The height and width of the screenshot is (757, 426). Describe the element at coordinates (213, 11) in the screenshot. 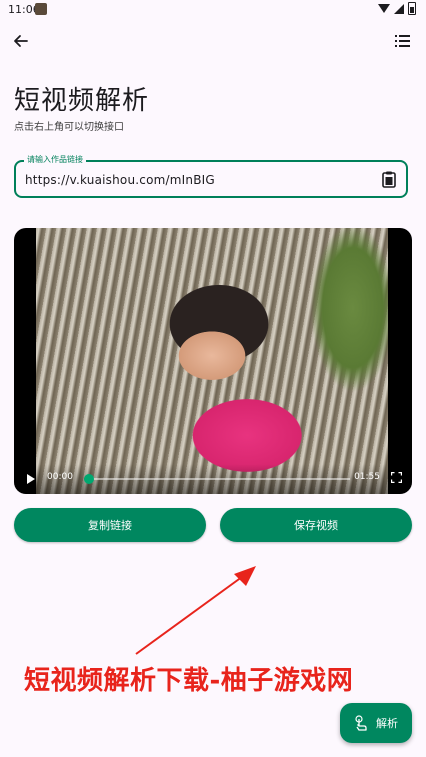

I see `status-bar: 11:06` at that location.